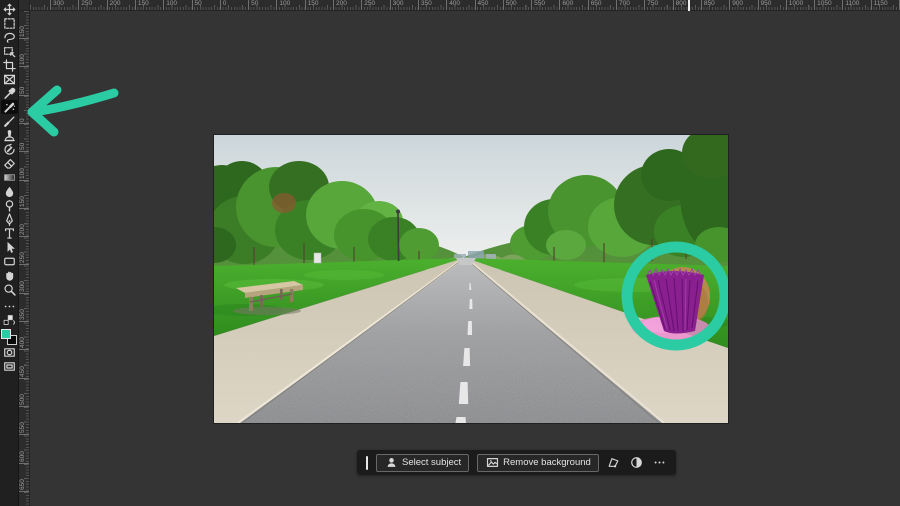 This screenshot has height=506, width=900. Describe the element at coordinates (453, 5) in the screenshot. I see `h-ruler-label: 400` at that location.